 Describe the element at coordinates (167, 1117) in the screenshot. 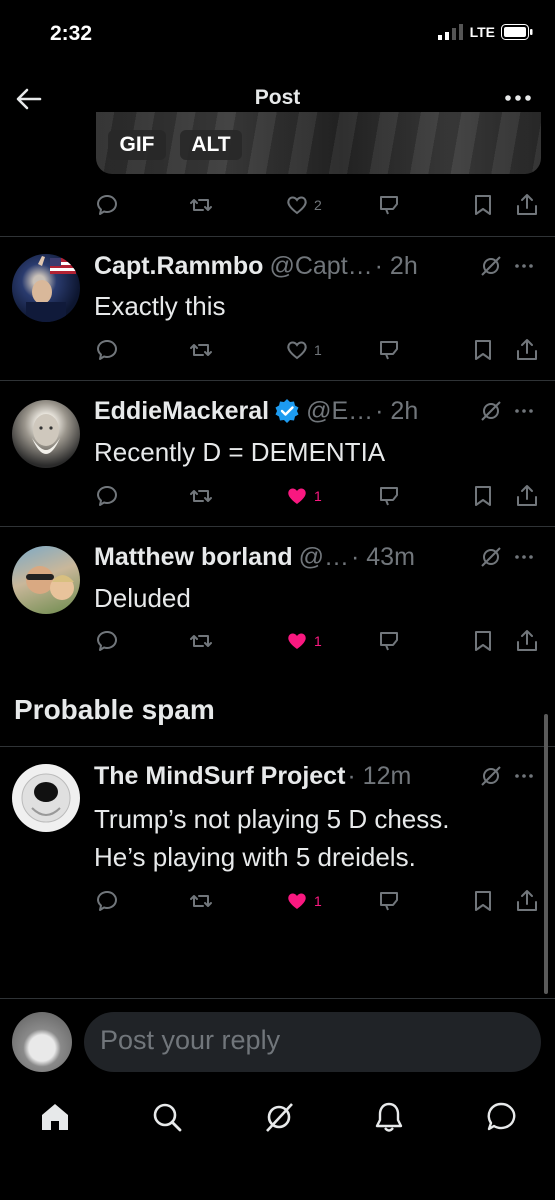

I see `search-icon` at that location.